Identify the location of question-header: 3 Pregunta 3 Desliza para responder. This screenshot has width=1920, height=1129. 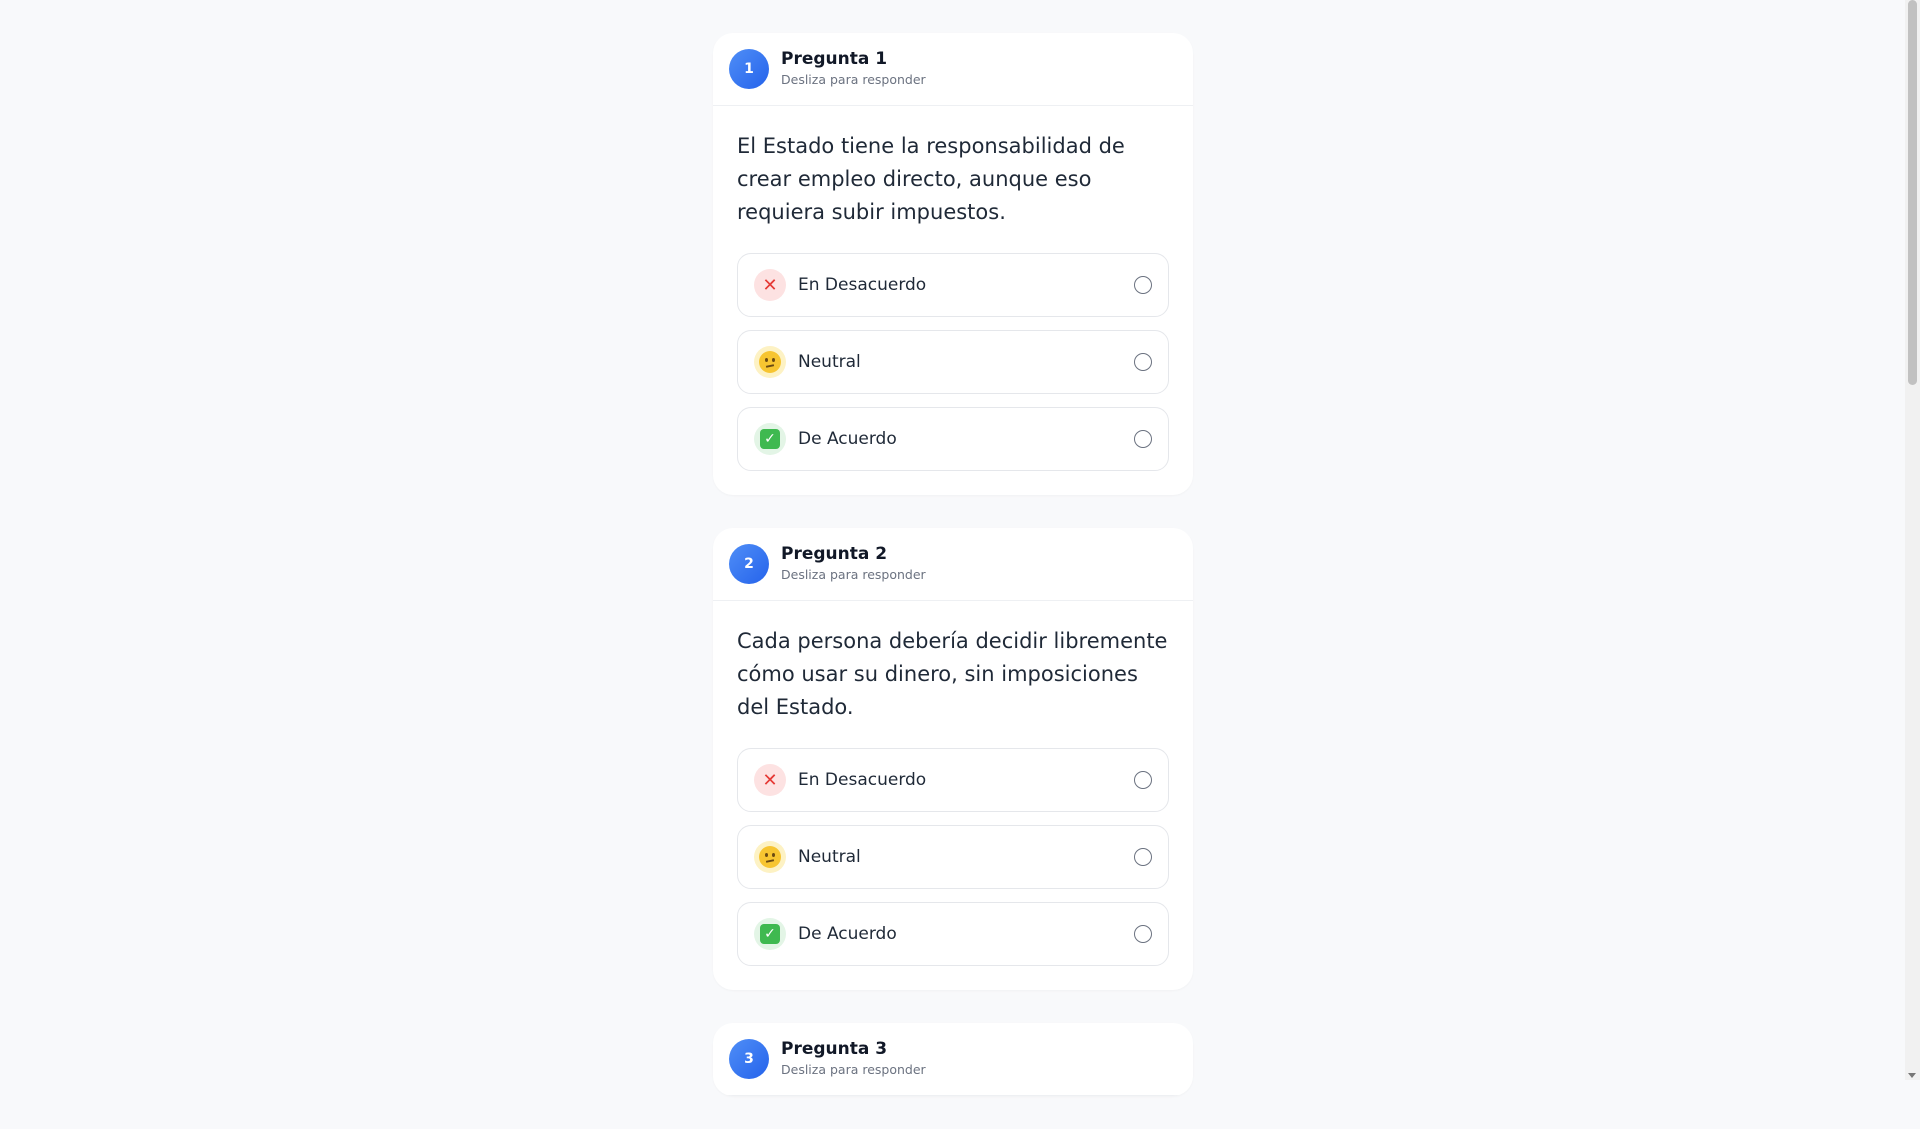
(953, 1059).